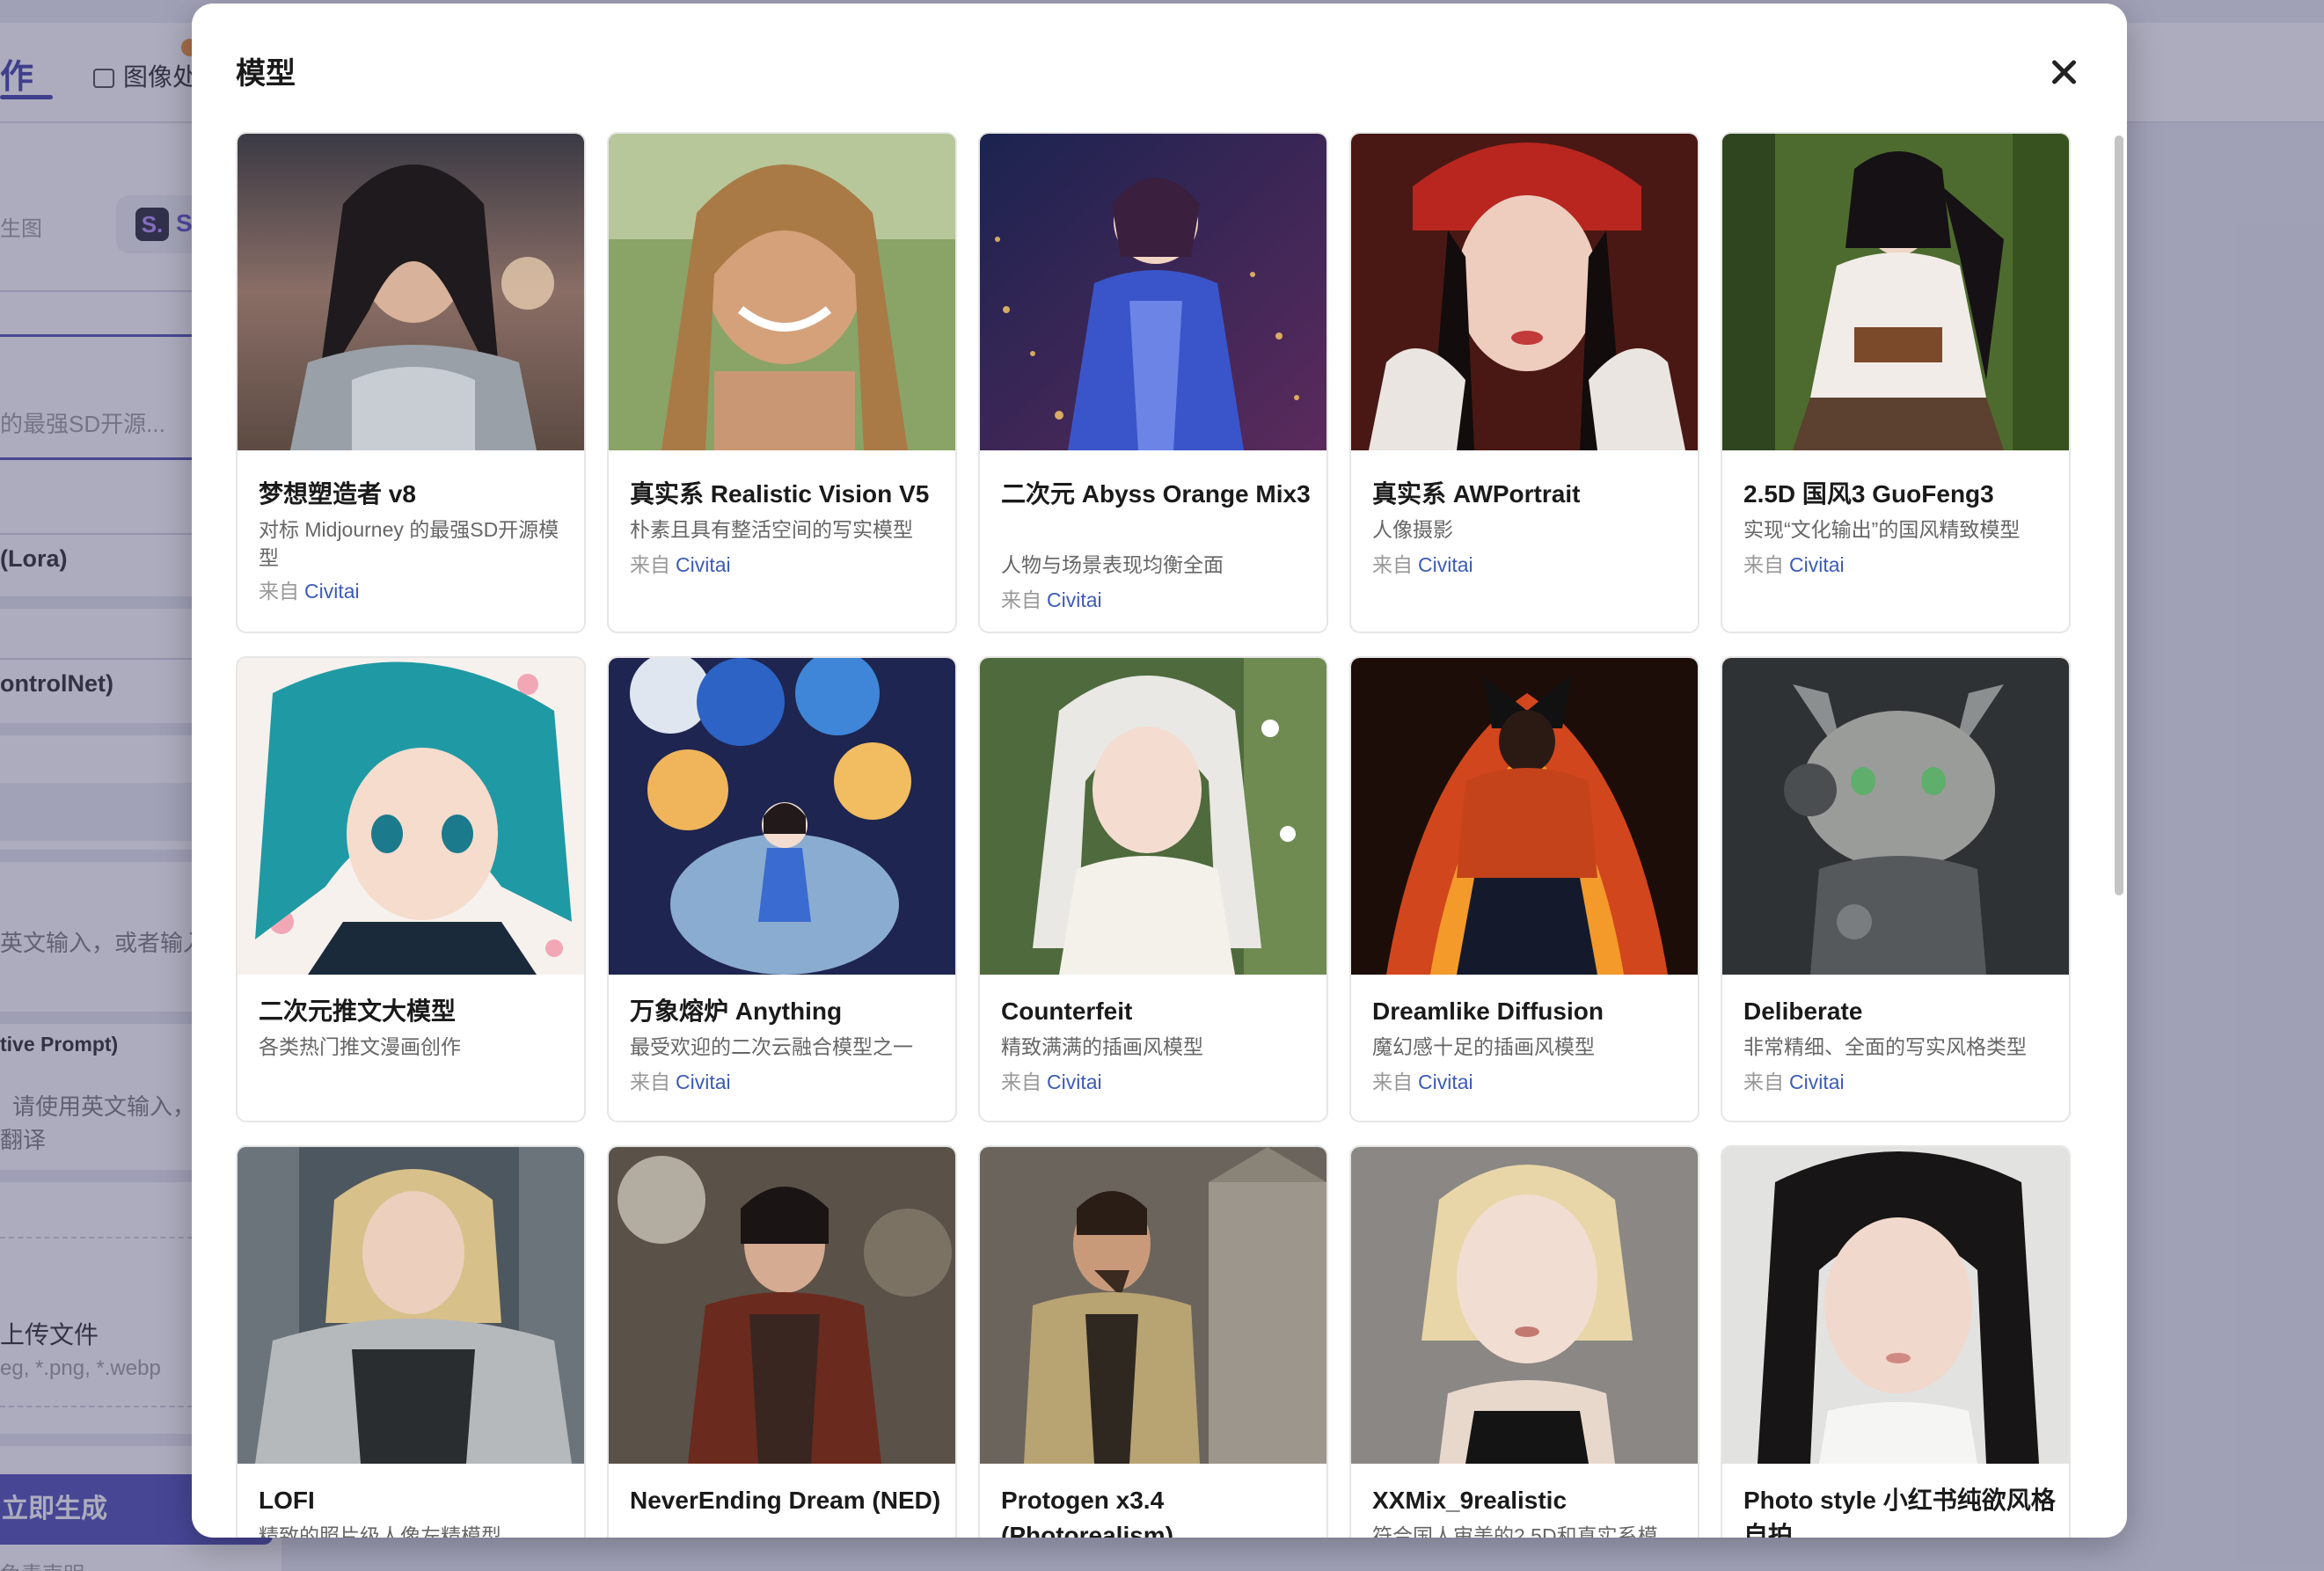  I want to click on model-card: Deliberate 非常精细、全面的写实风格类型 来自 Civitai, so click(1896, 889).